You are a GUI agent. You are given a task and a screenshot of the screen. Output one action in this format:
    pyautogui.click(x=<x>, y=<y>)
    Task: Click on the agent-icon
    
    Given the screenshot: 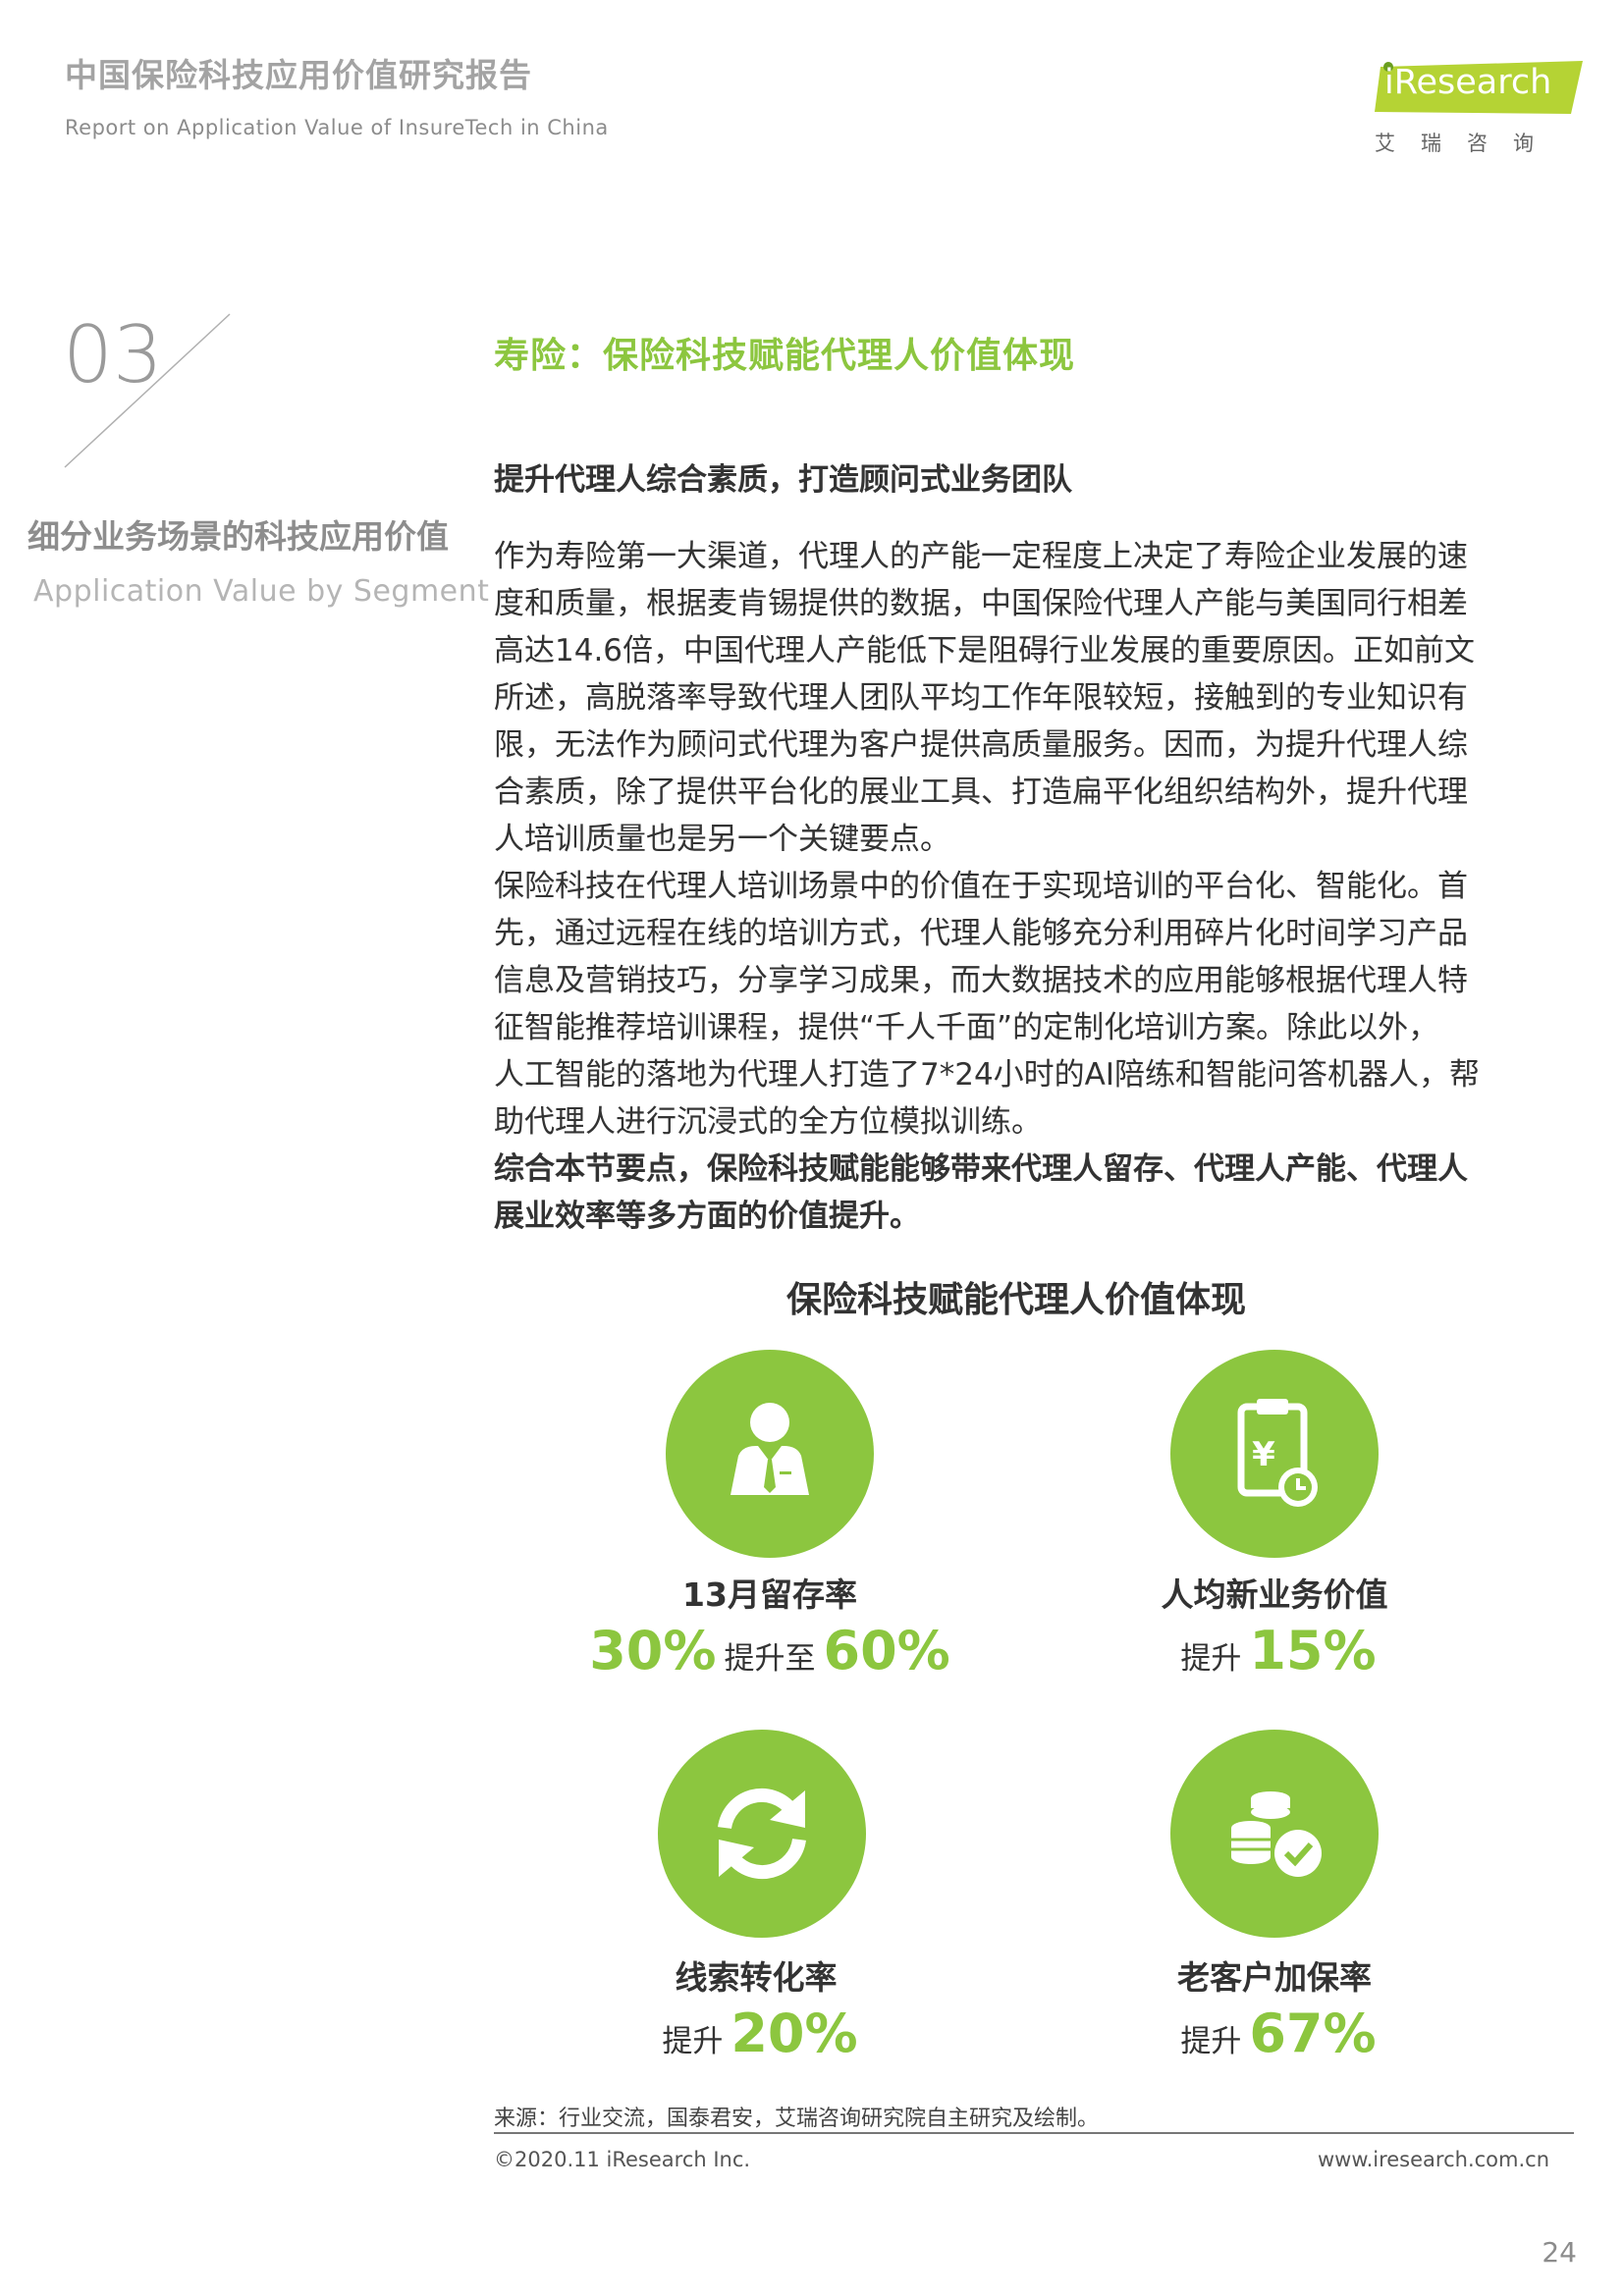 What is the action you would take?
    pyautogui.click(x=770, y=1449)
    